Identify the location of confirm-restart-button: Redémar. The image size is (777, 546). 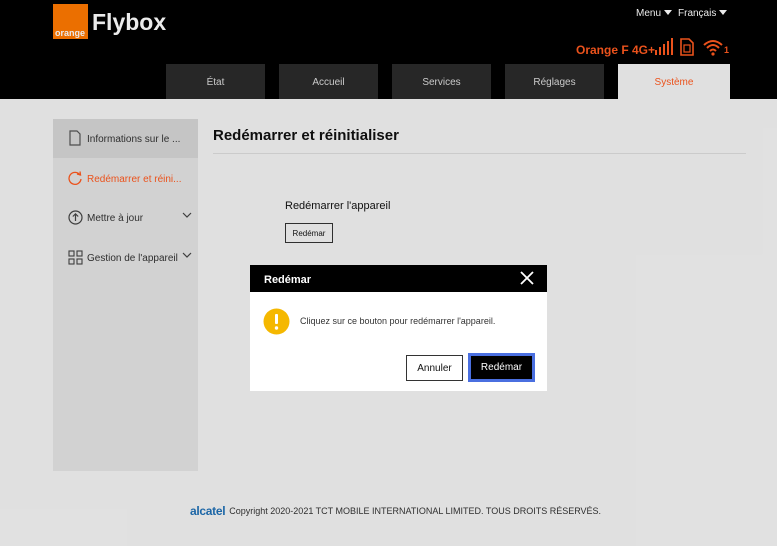
(501, 367).